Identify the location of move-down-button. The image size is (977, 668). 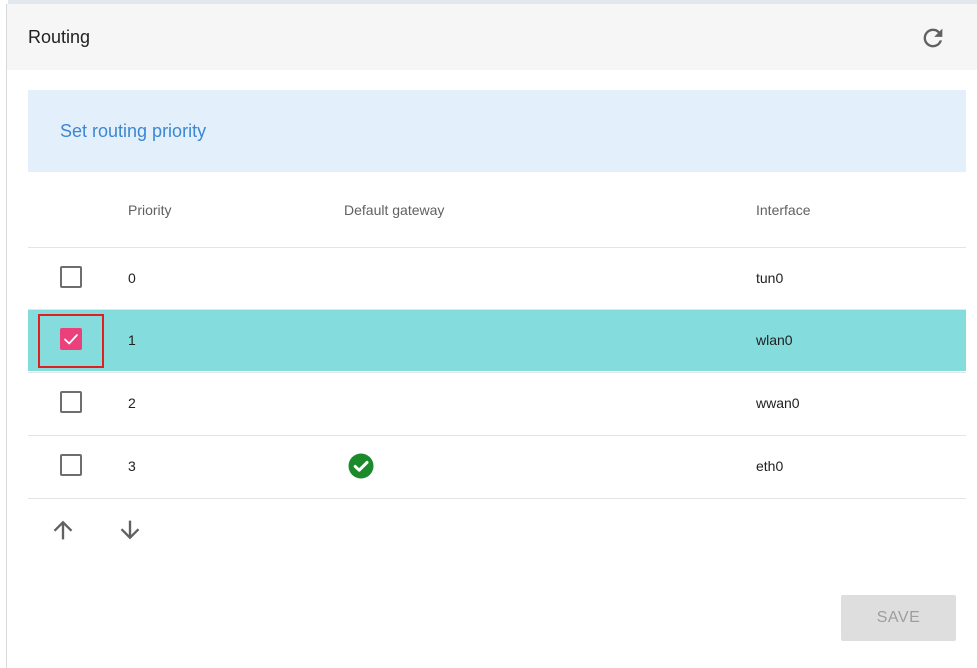
(130, 530).